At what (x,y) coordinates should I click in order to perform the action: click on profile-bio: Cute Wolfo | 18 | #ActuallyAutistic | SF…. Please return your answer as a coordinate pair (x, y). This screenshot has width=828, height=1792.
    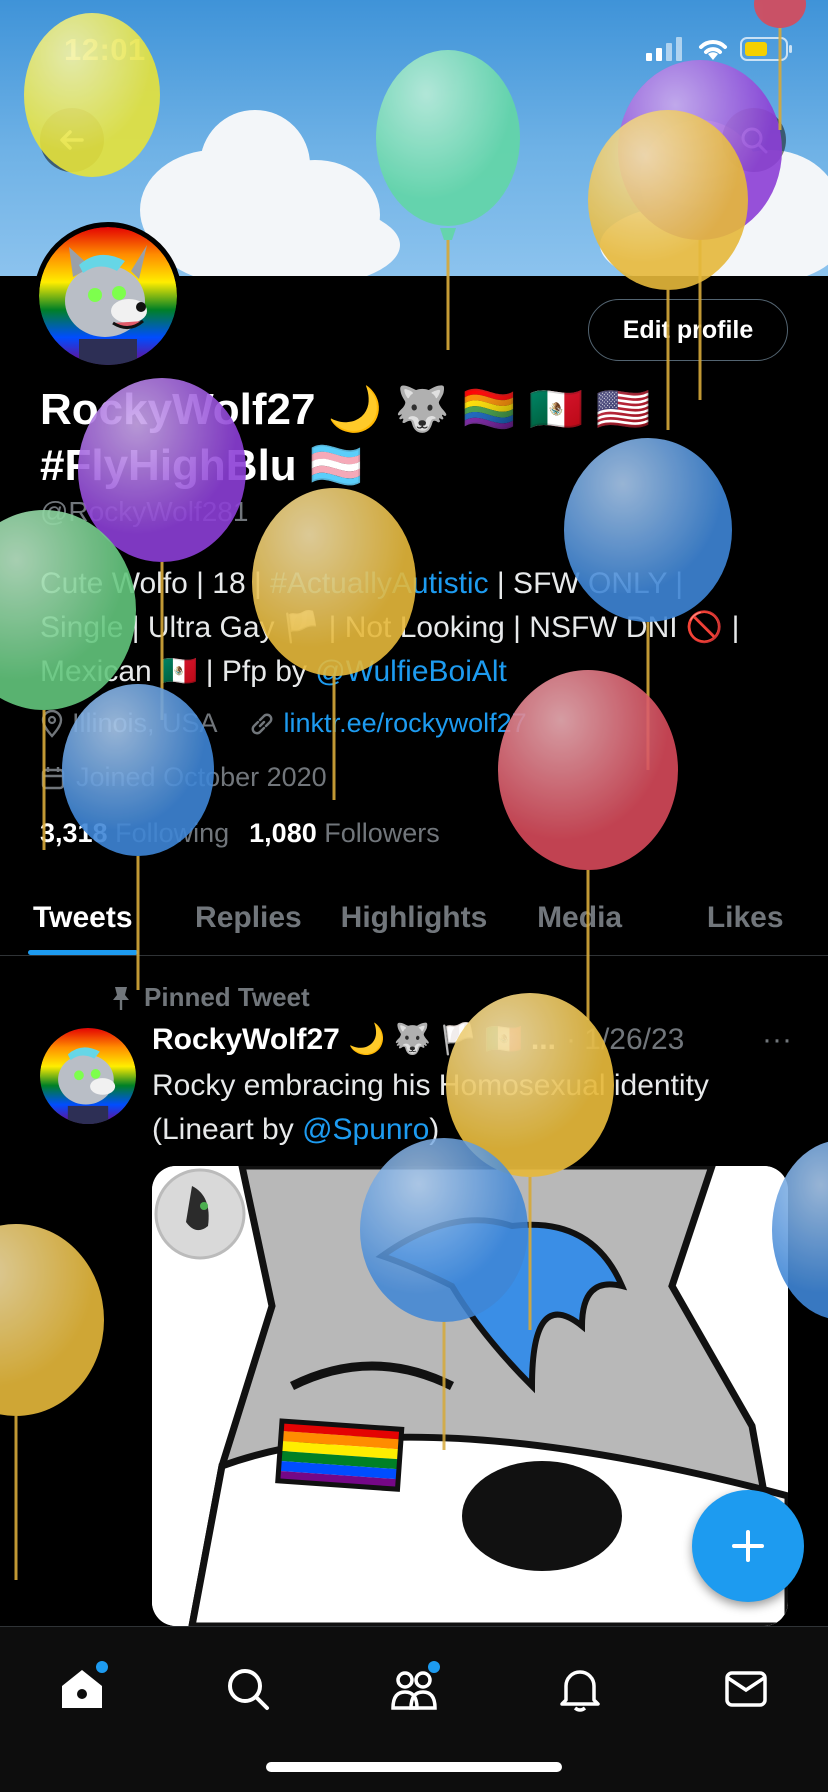
    Looking at the image, I should click on (420, 628).